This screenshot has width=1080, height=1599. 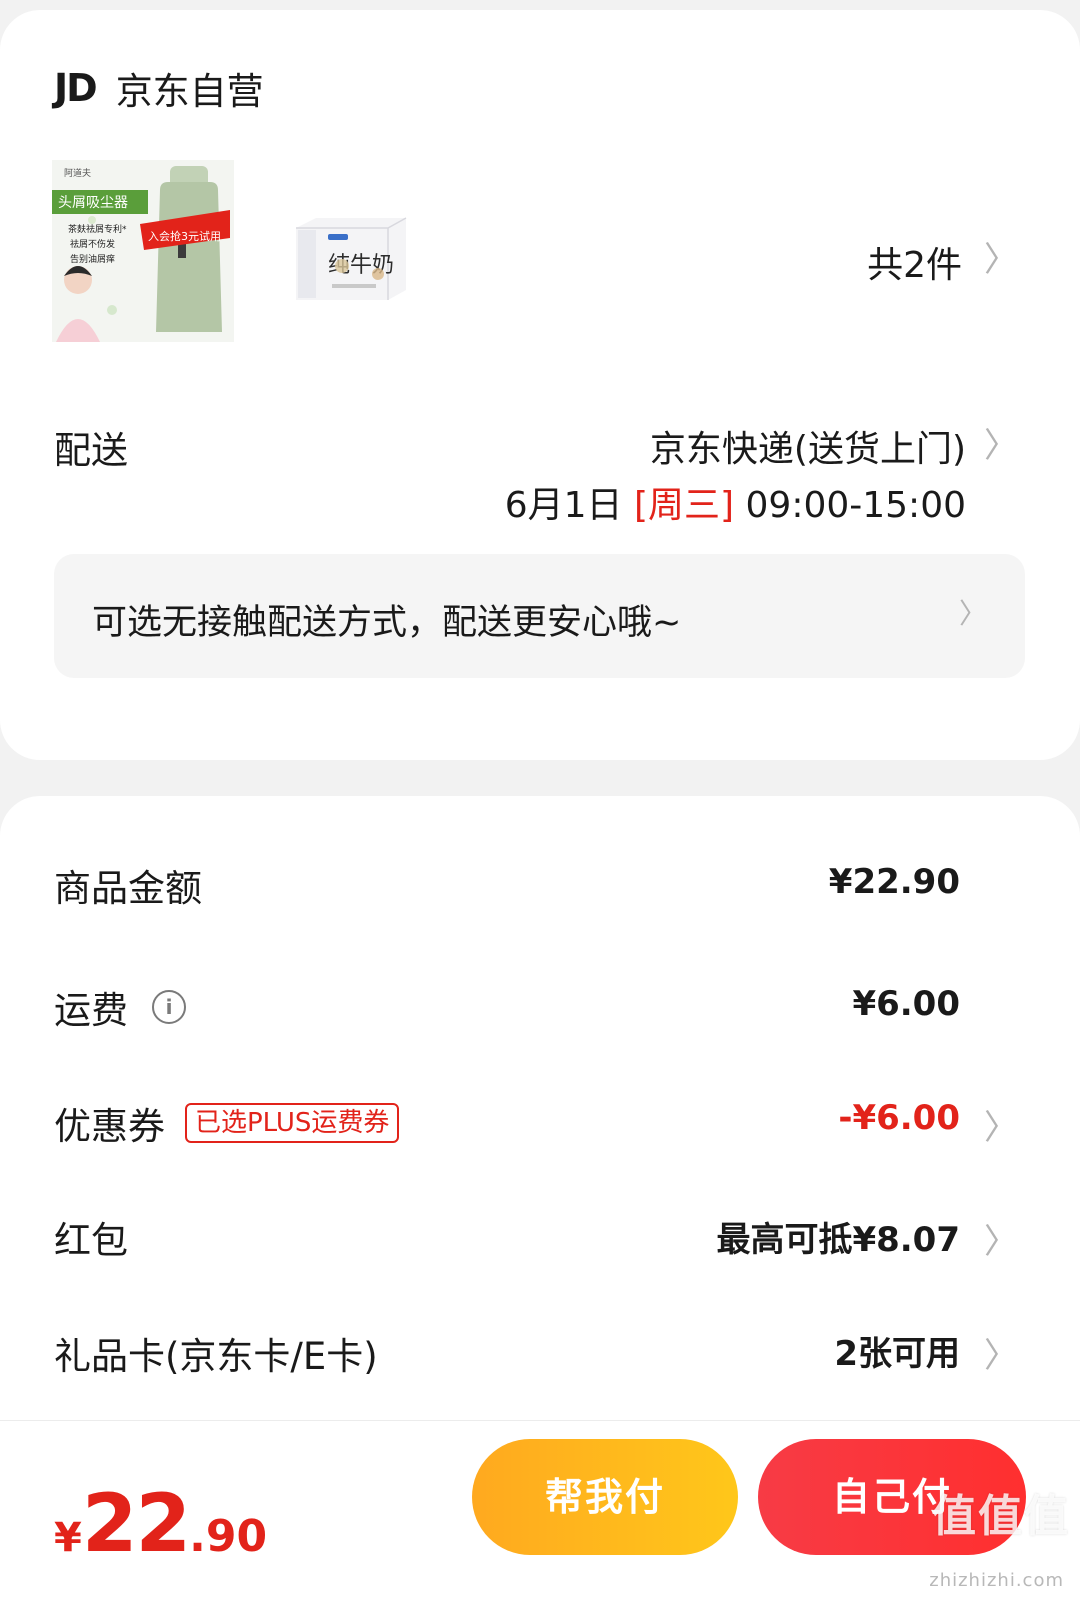 What do you see at coordinates (92, 259) in the screenshot?
I see `shampoo-line3: 告别油屑痒` at bounding box center [92, 259].